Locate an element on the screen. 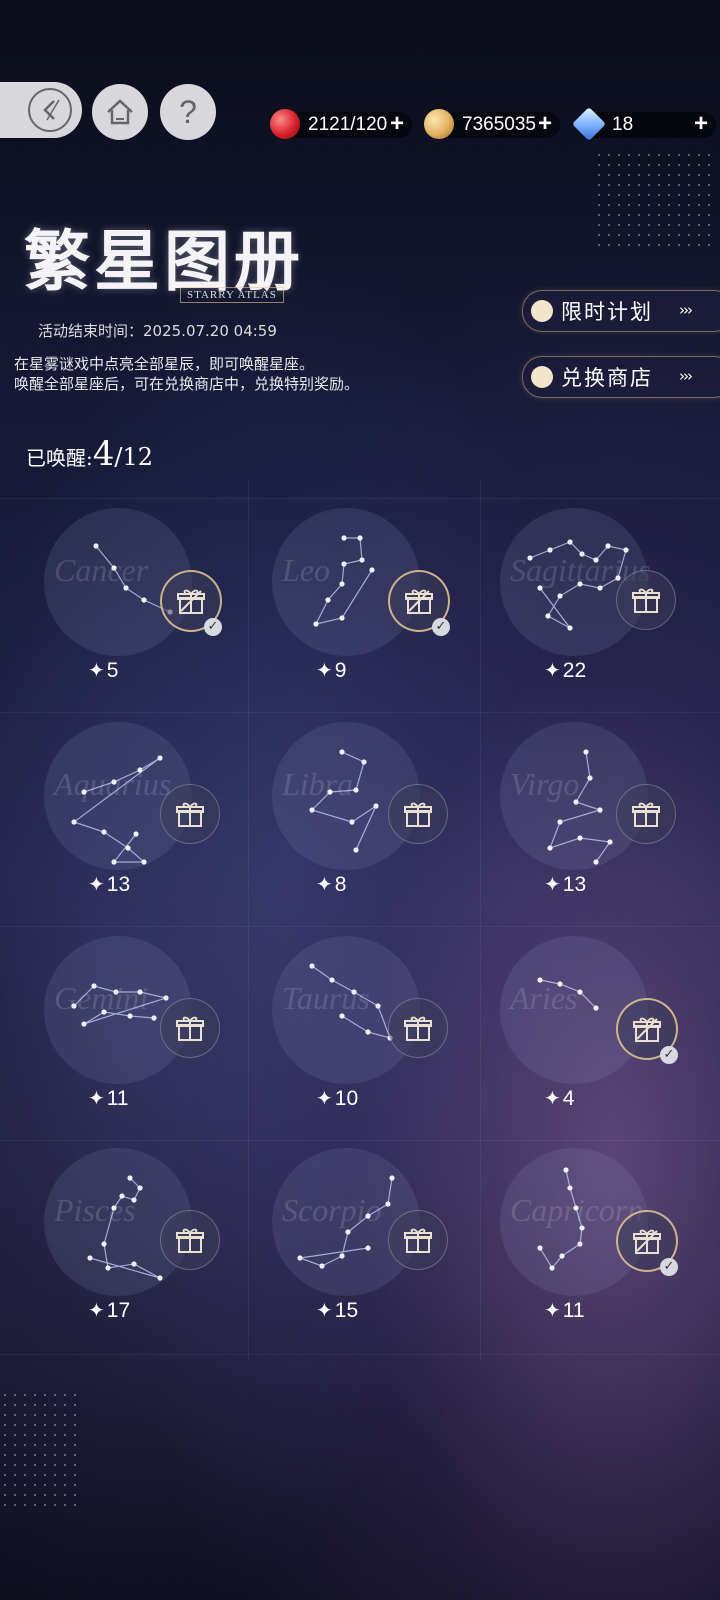 This screenshot has height=1600, width=720. star-count-value: 10 is located at coordinates (346, 1098).